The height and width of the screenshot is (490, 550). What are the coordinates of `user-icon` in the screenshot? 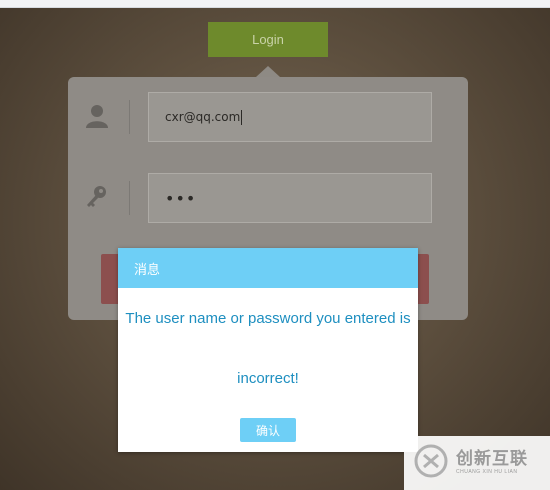 It's located at (97, 116).